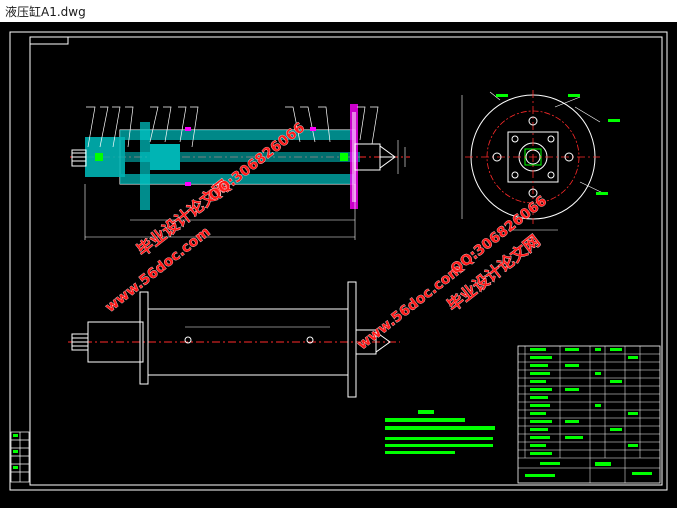 This screenshot has height=508, width=677. I want to click on window-title-bar: 液压缸A1.dwg, so click(338, 11).